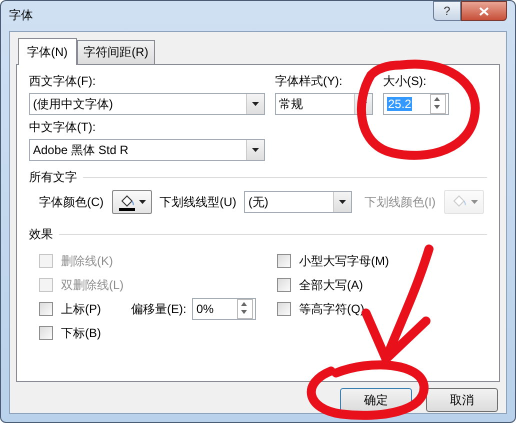 The image size is (516, 423). Describe the element at coordinates (147, 104) in the screenshot. I see `dropdown: (使用中文字体)` at that location.